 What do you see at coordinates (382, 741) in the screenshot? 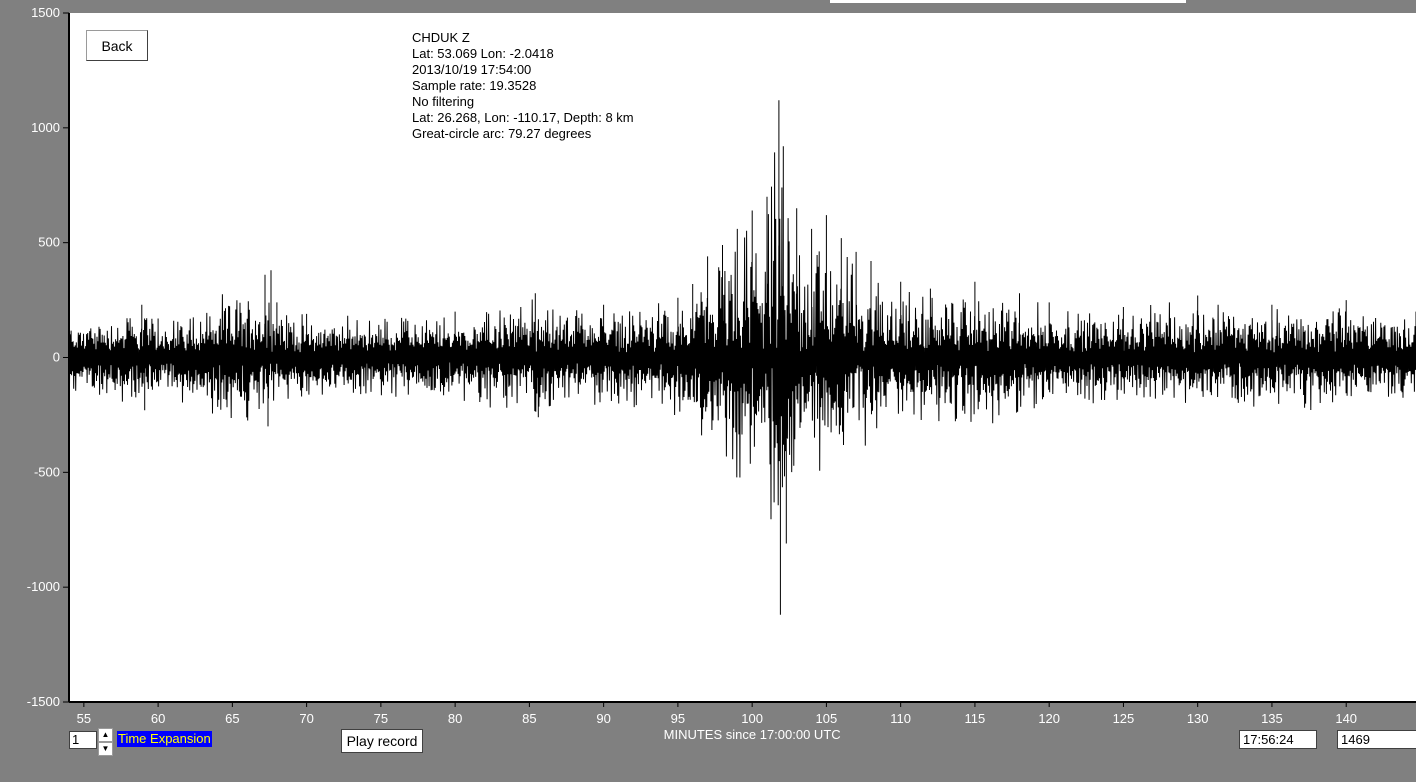
I see `play-record-button: Play record` at bounding box center [382, 741].